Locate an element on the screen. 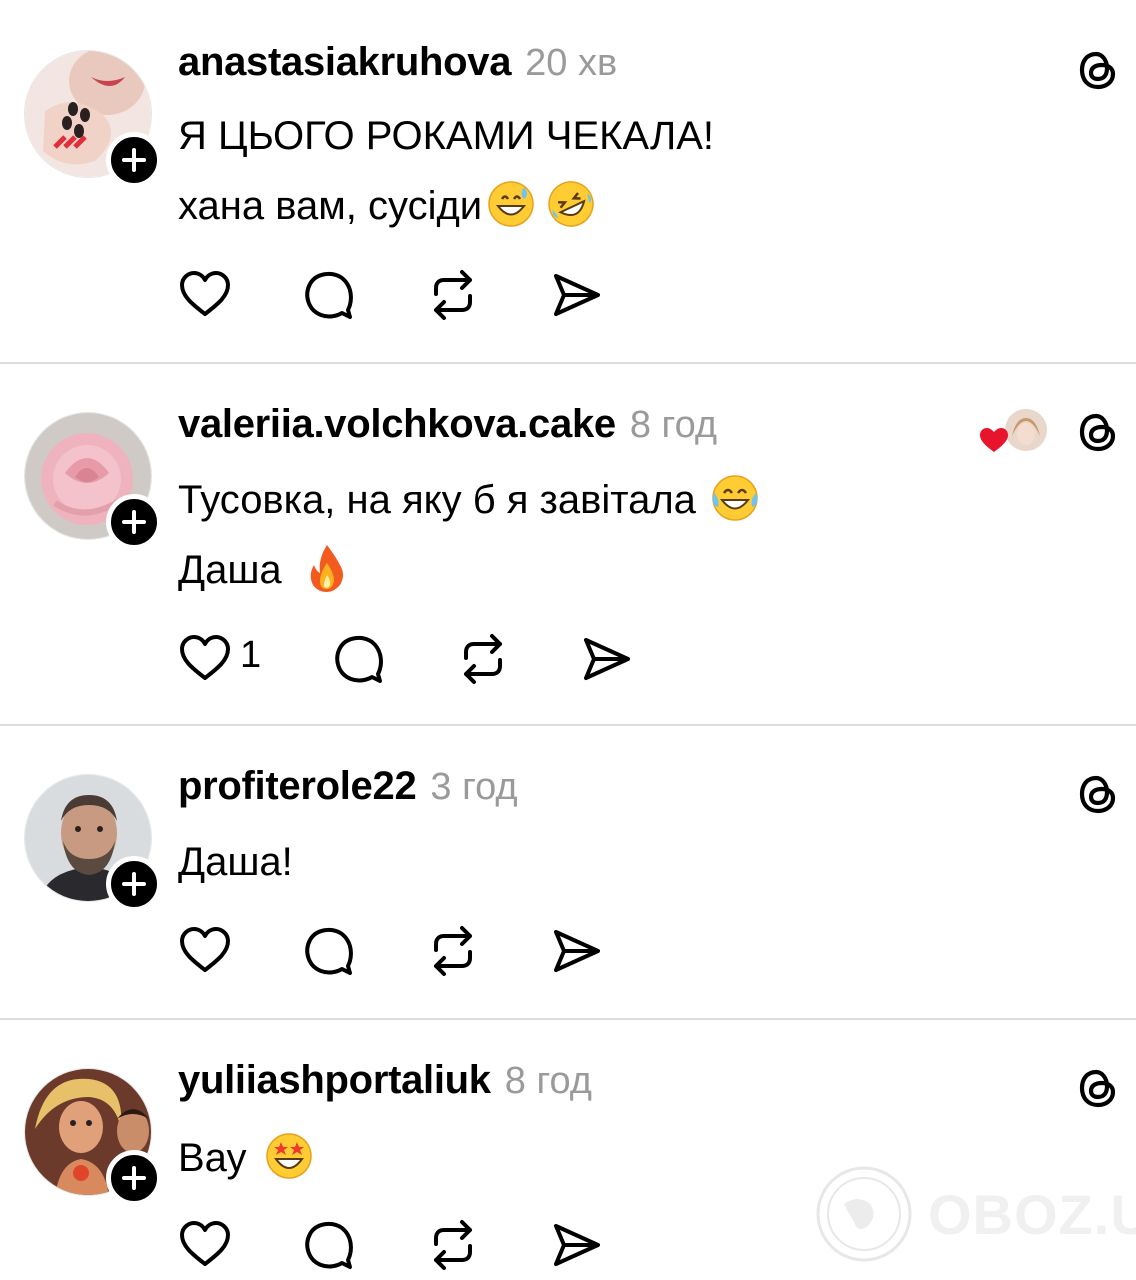 The image size is (1136, 1280). post-text-line-1: Даша! is located at coordinates (235, 862).